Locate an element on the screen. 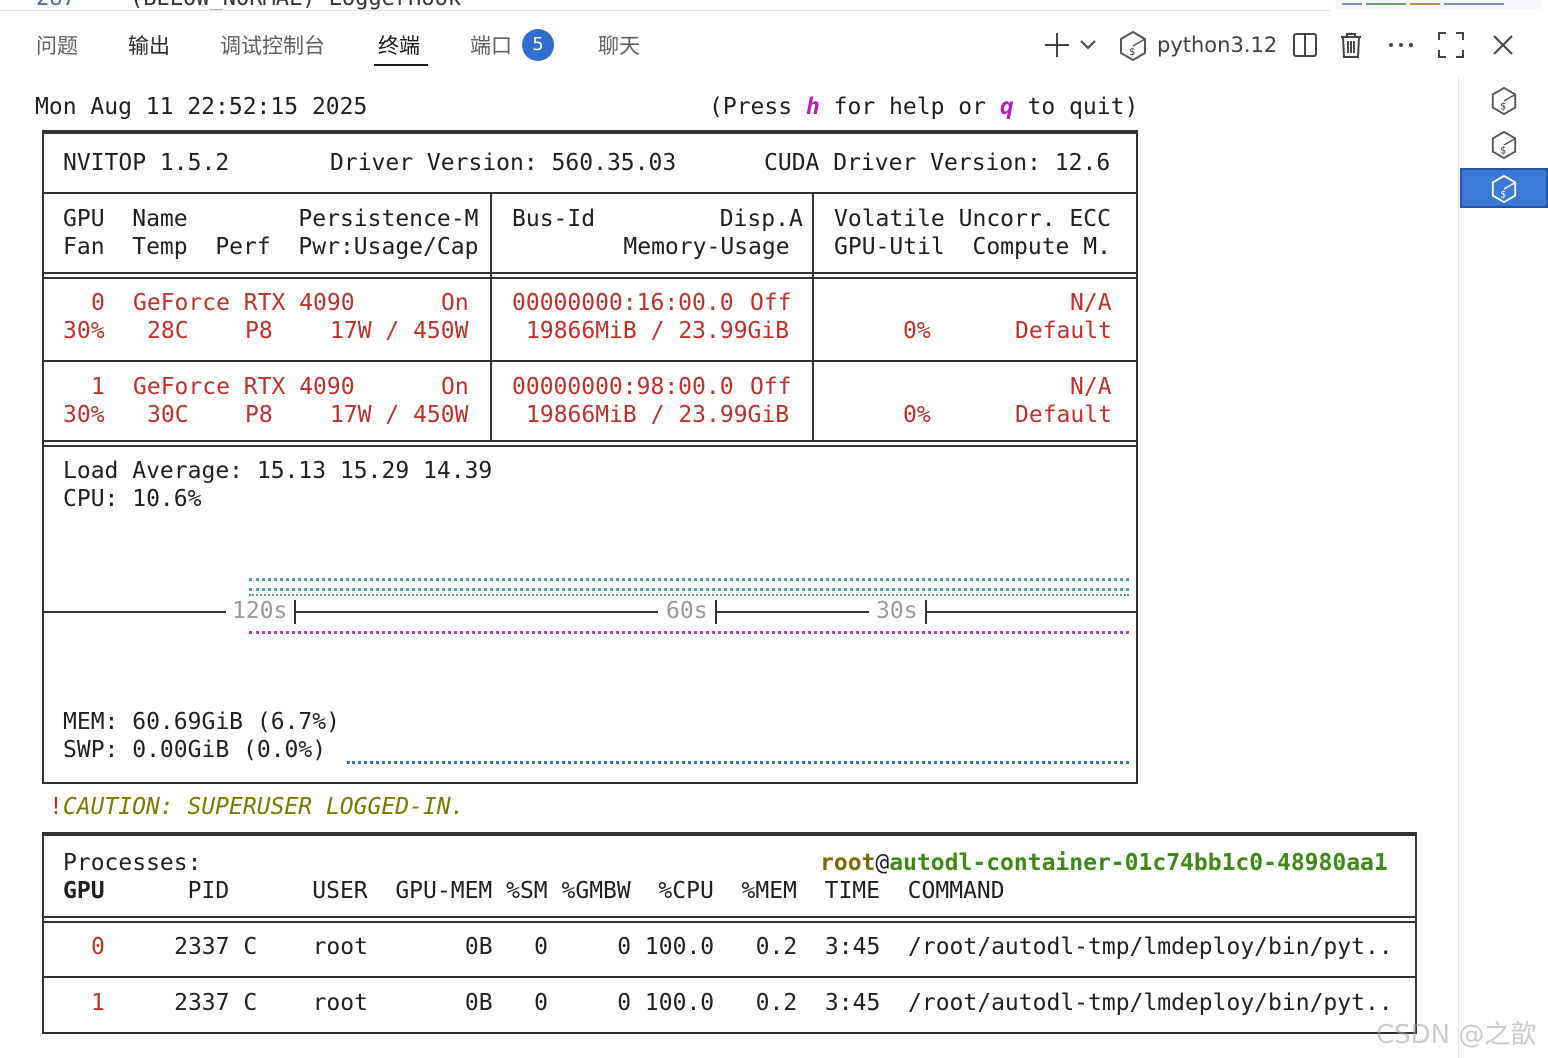  active-tab-indicator is located at coordinates (401, 65).